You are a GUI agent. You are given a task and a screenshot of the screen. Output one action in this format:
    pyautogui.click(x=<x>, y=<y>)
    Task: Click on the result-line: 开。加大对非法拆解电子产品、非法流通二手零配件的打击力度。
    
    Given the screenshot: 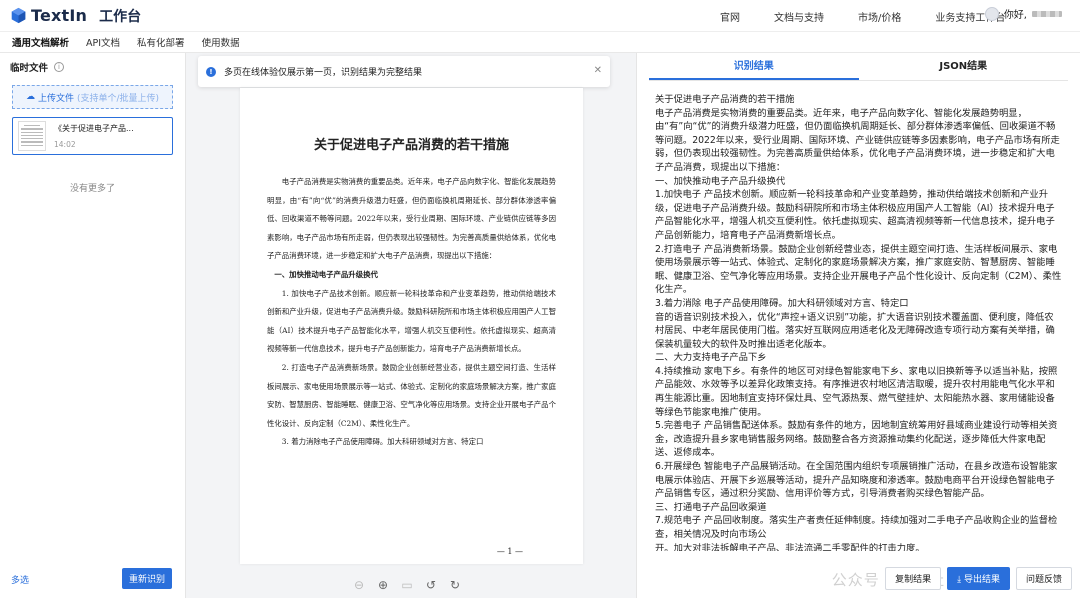 What is the action you would take?
    pyautogui.click(x=790, y=546)
    